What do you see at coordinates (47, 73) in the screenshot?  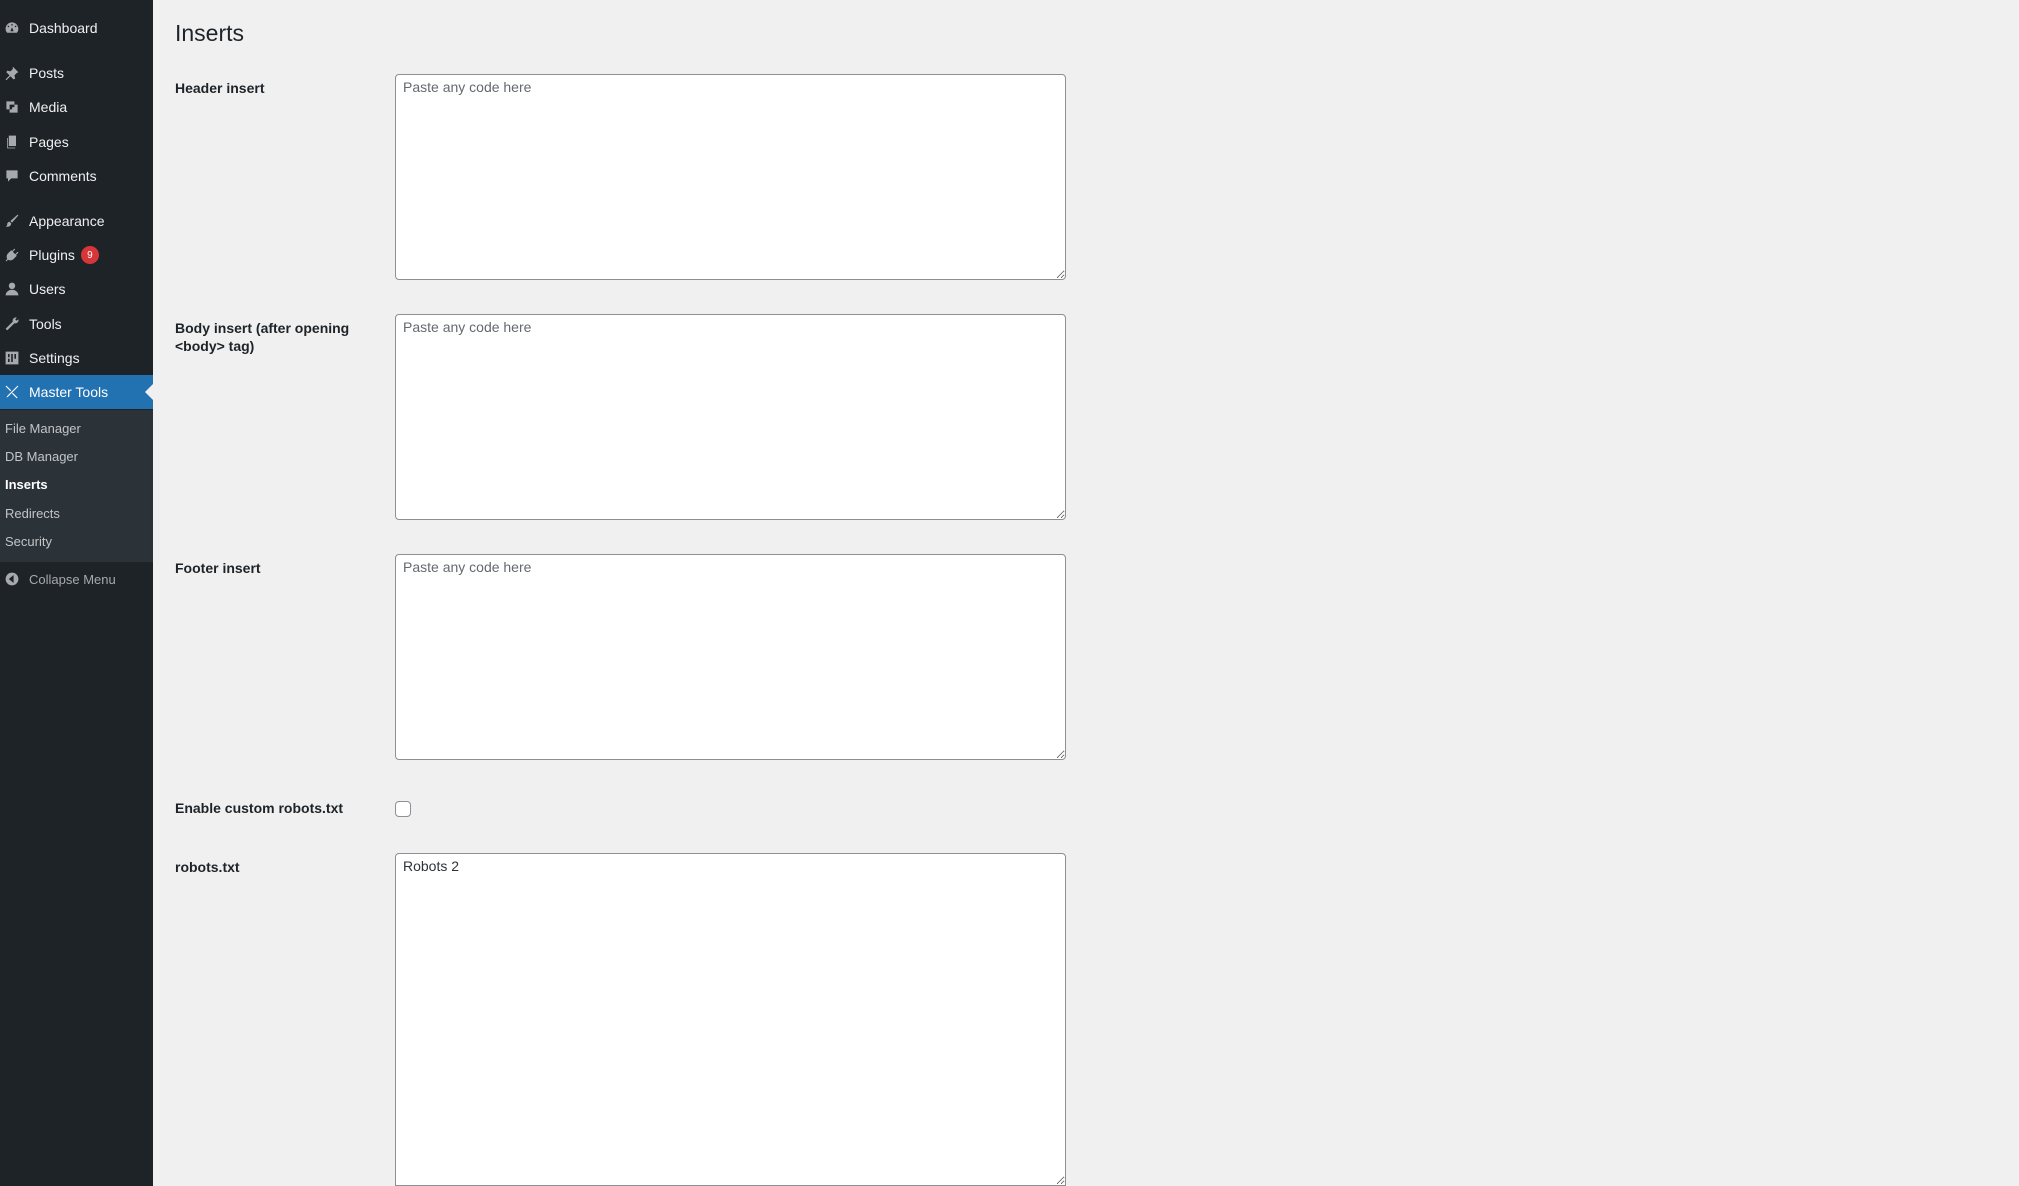 I see `menu-label-posts: Posts` at bounding box center [47, 73].